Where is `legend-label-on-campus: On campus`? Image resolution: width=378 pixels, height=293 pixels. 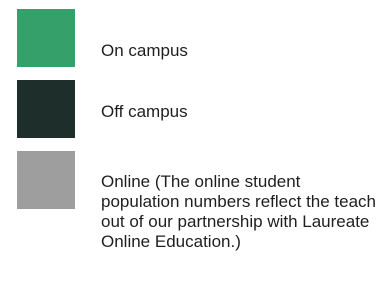 legend-label-on-campus: On campus is located at coordinates (144, 50).